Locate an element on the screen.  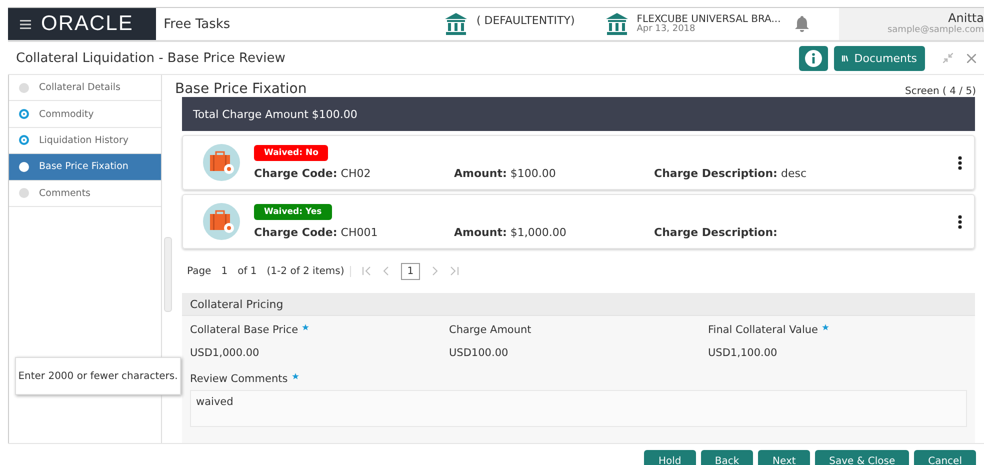
last-page-icon is located at coordinates (455, 271).